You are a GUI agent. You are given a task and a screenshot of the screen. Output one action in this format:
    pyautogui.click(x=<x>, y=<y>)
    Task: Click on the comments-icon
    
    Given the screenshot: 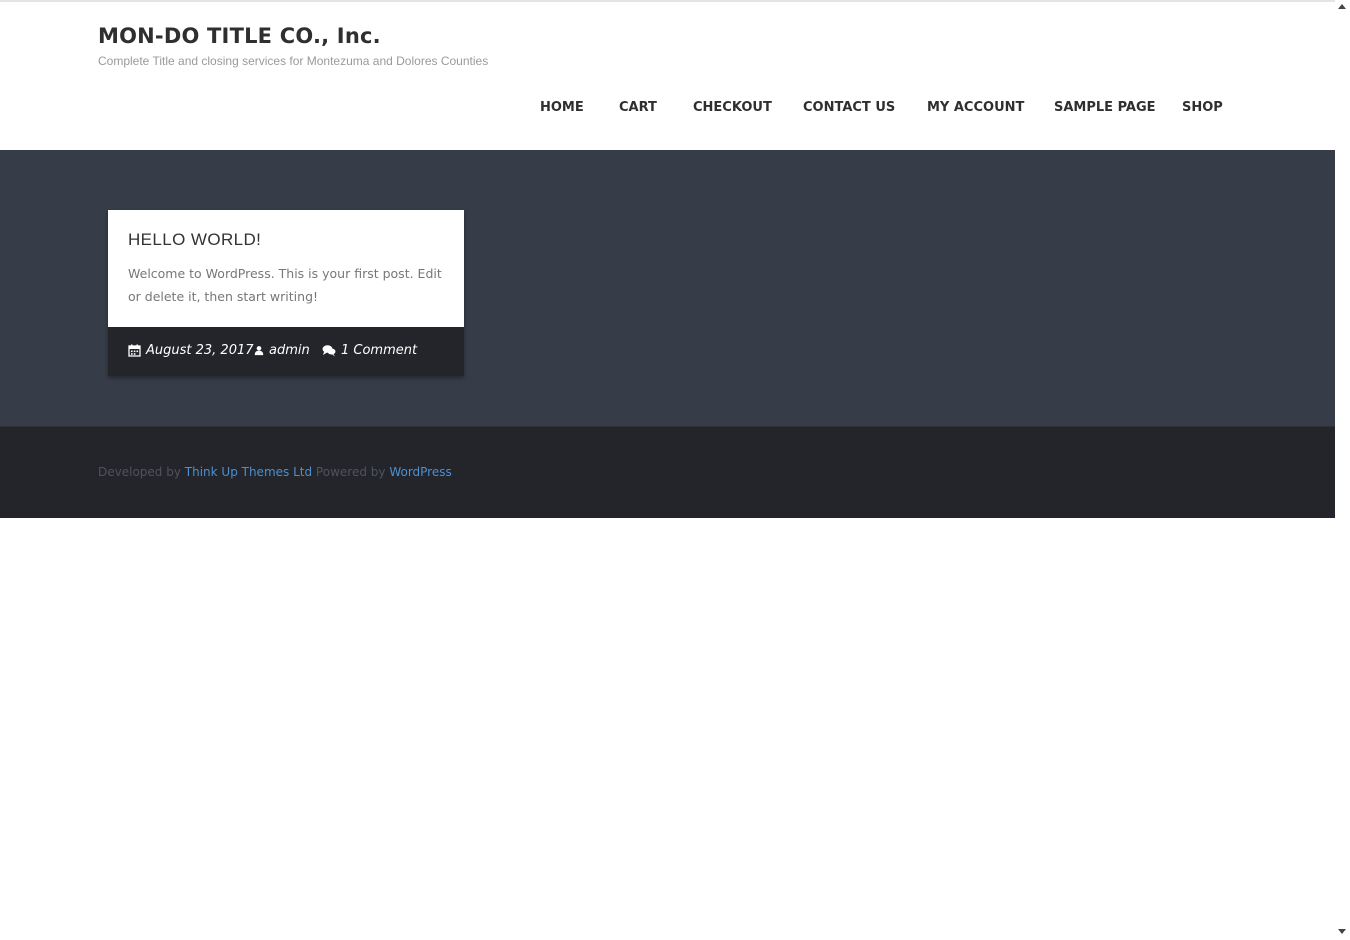 What is the action you would take?
    pyautogui.click(x=329, y=351)
    